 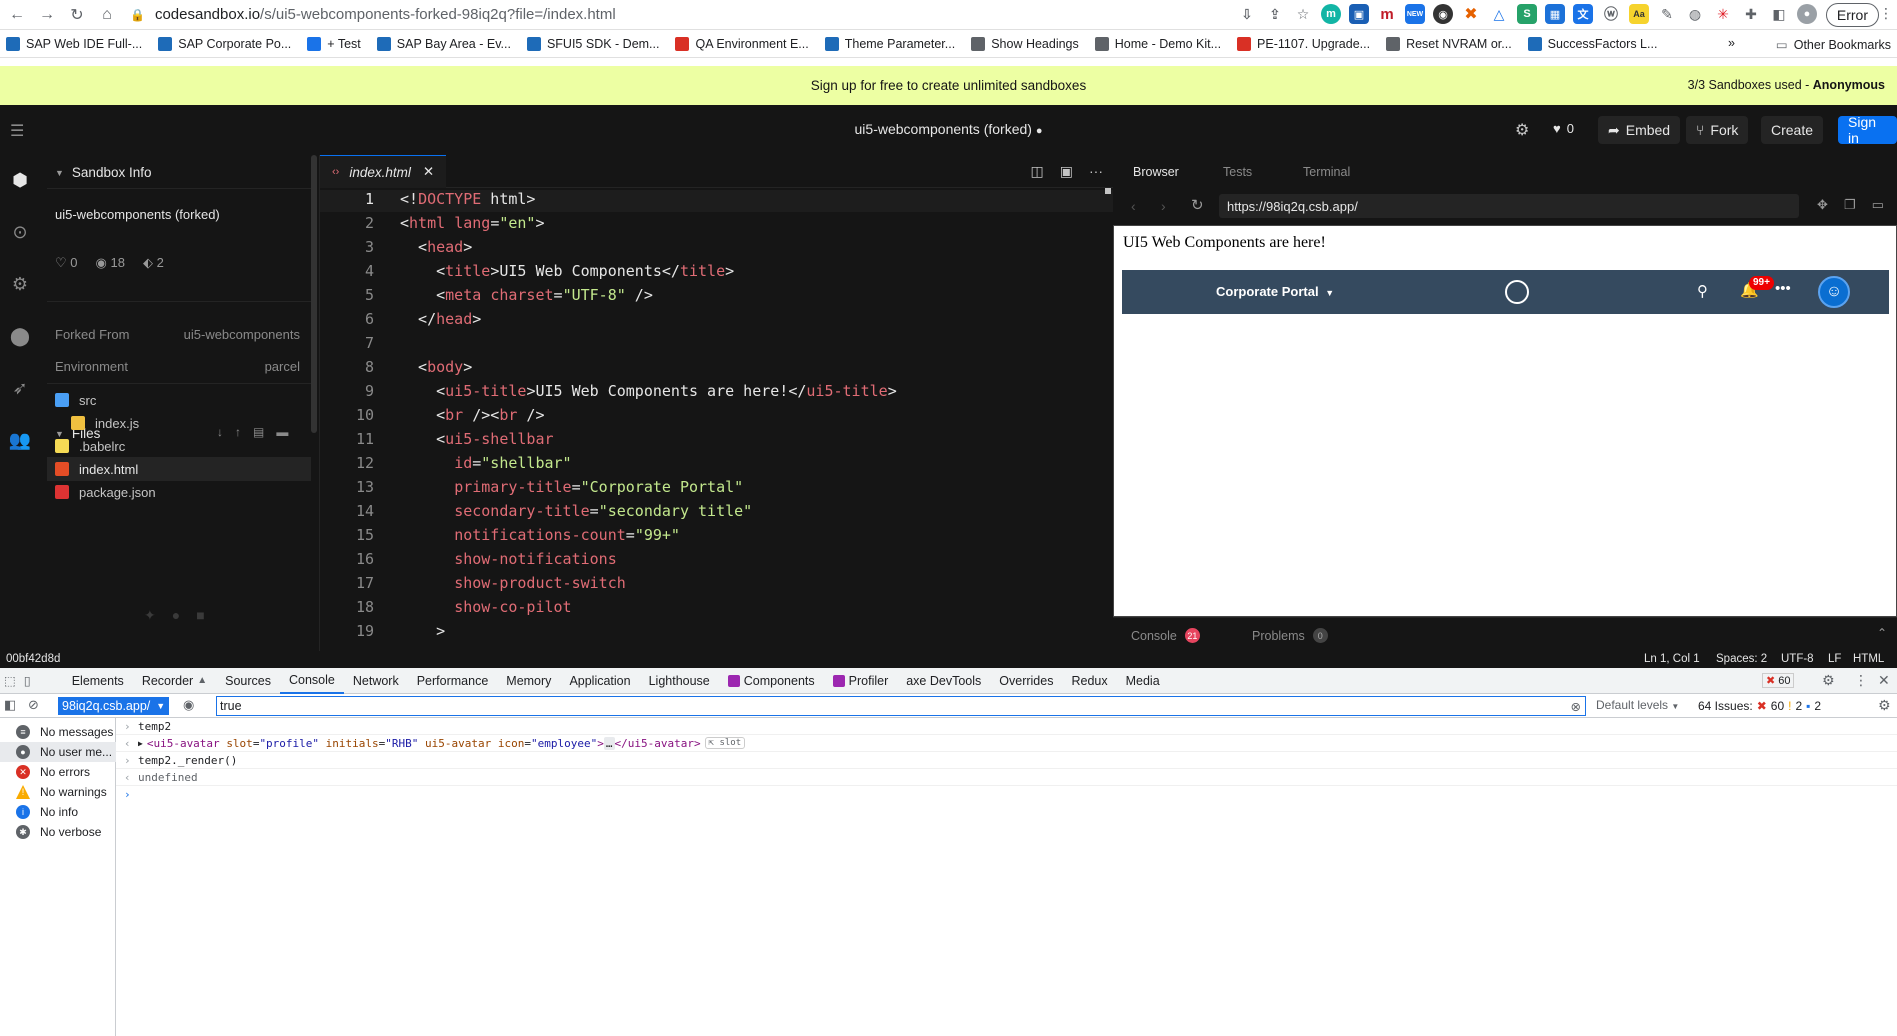 I want to click on extension-globe-icon: ◍, so click(x=1695, y=14).